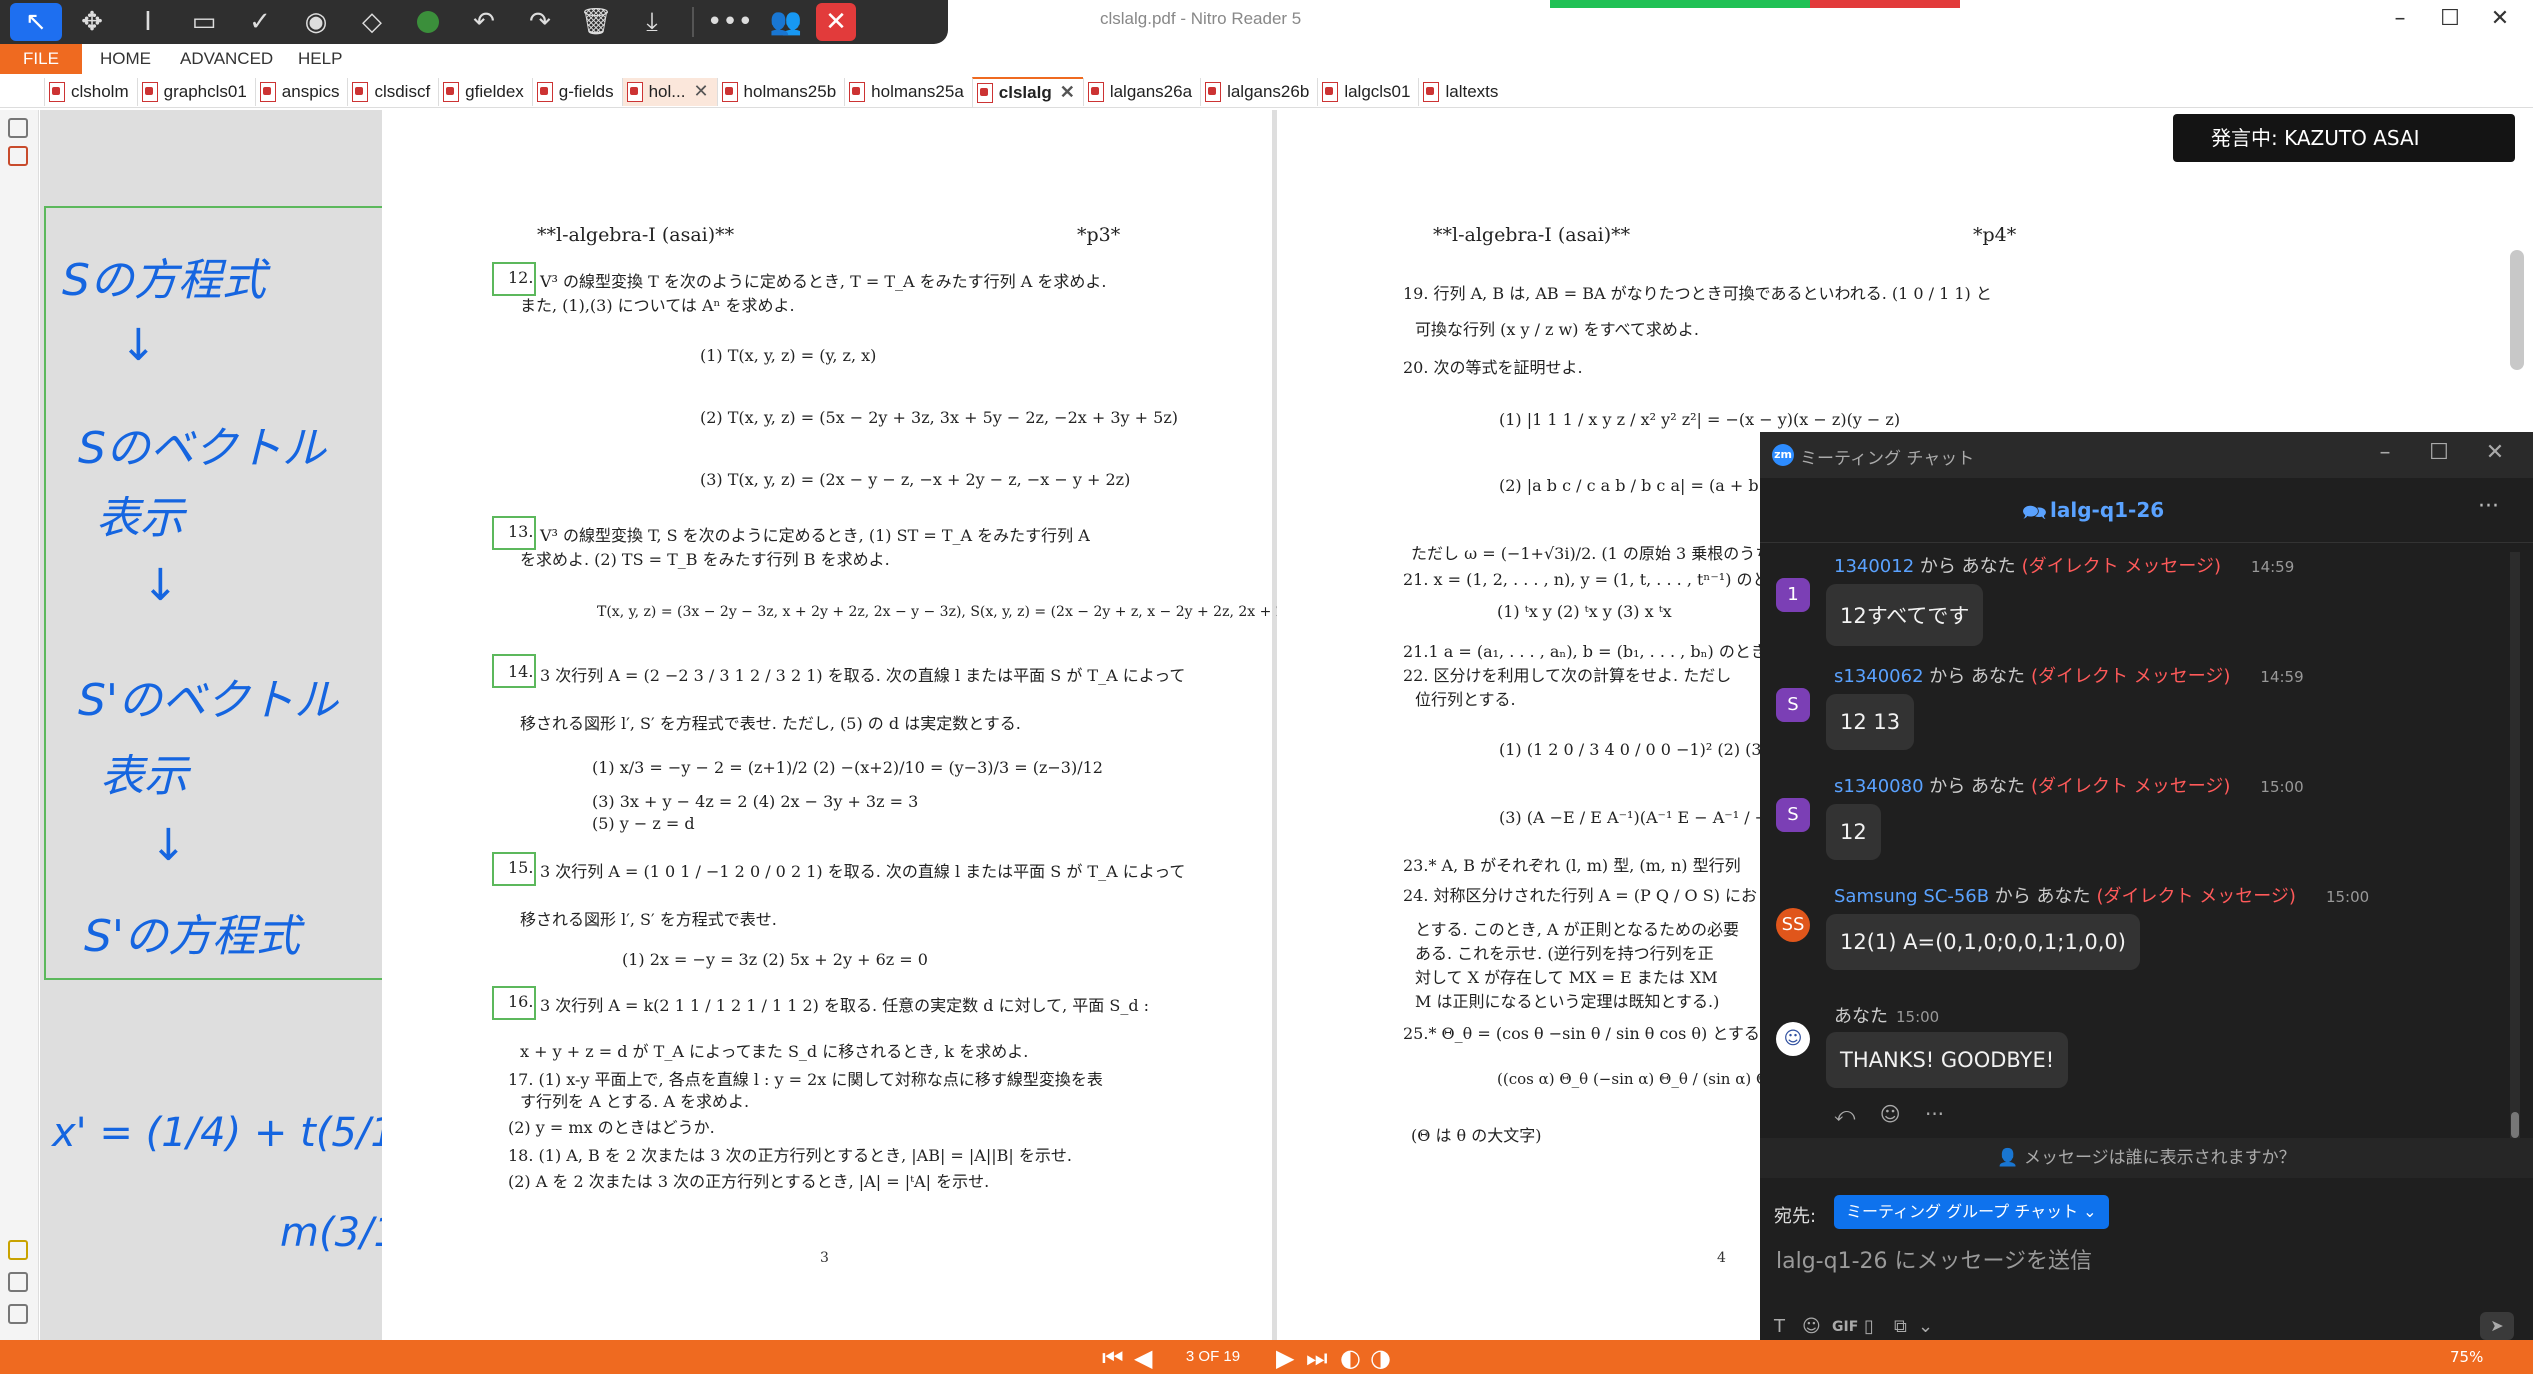 This screenshot has width=2533, height=1374. Describe the element at coordinates (669, 91) in the screenshot. I see `tab-hol: hol... ✕` at that location.